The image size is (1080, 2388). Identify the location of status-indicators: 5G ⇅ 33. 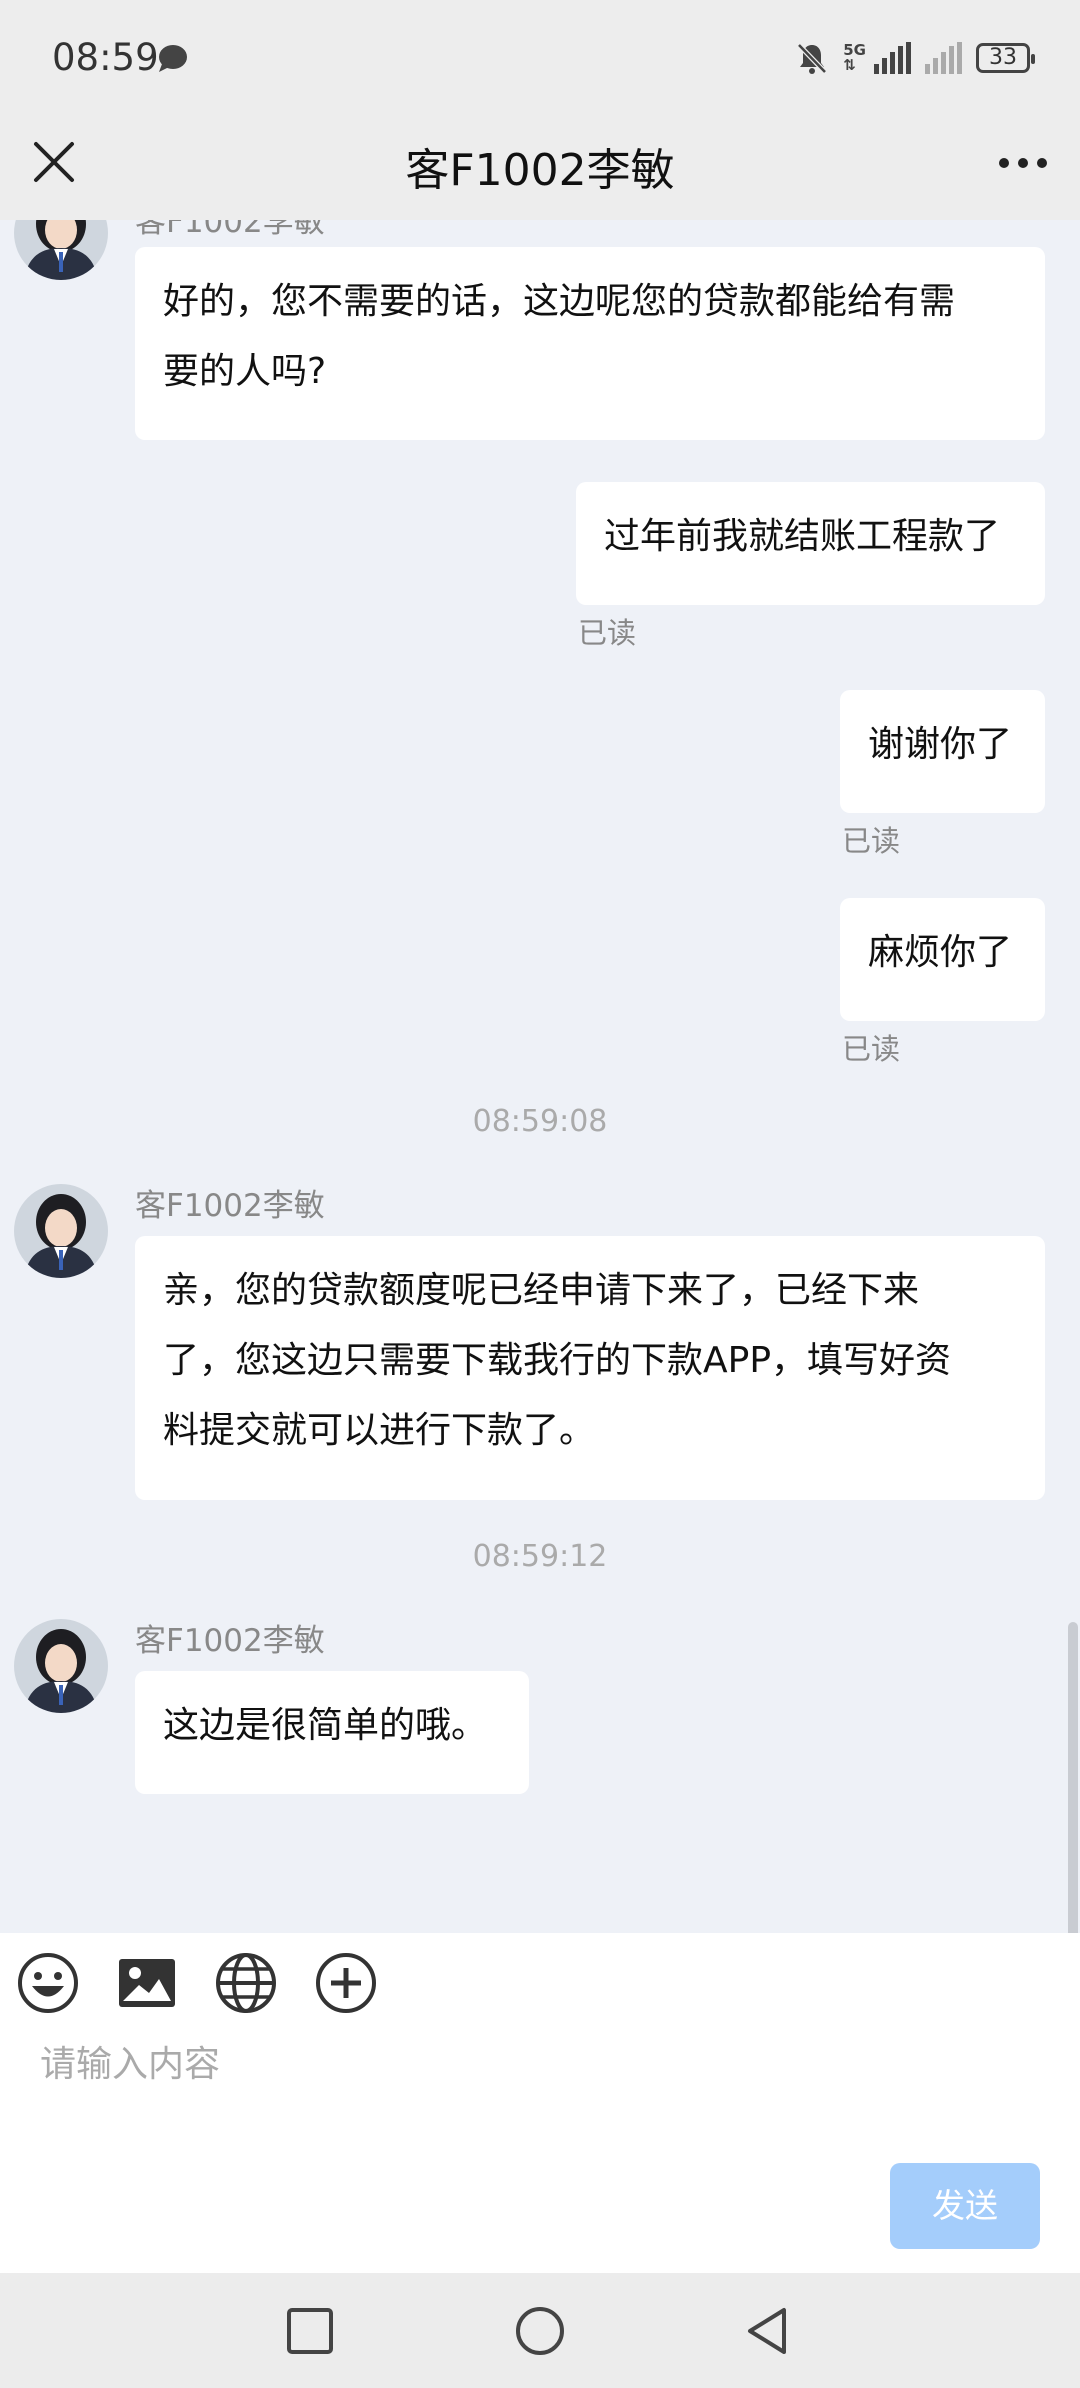
(915, 58).